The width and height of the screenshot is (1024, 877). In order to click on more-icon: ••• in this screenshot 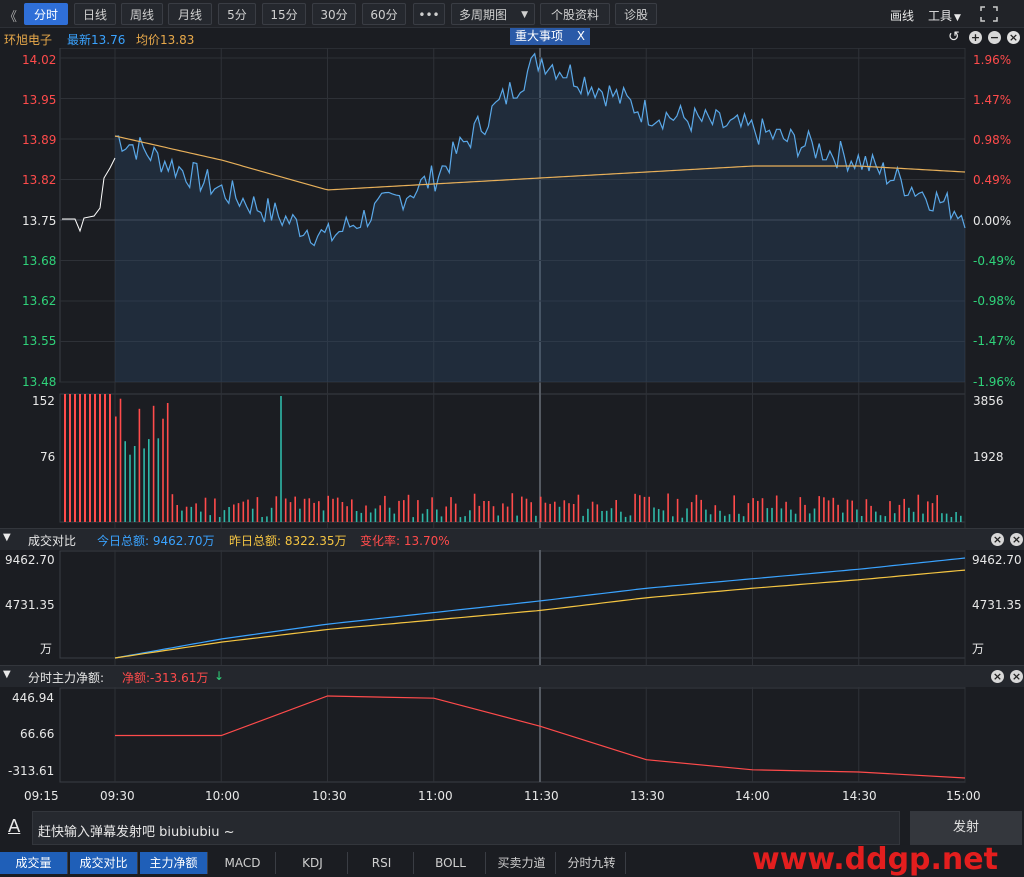, I will do `click(429, 14)`.